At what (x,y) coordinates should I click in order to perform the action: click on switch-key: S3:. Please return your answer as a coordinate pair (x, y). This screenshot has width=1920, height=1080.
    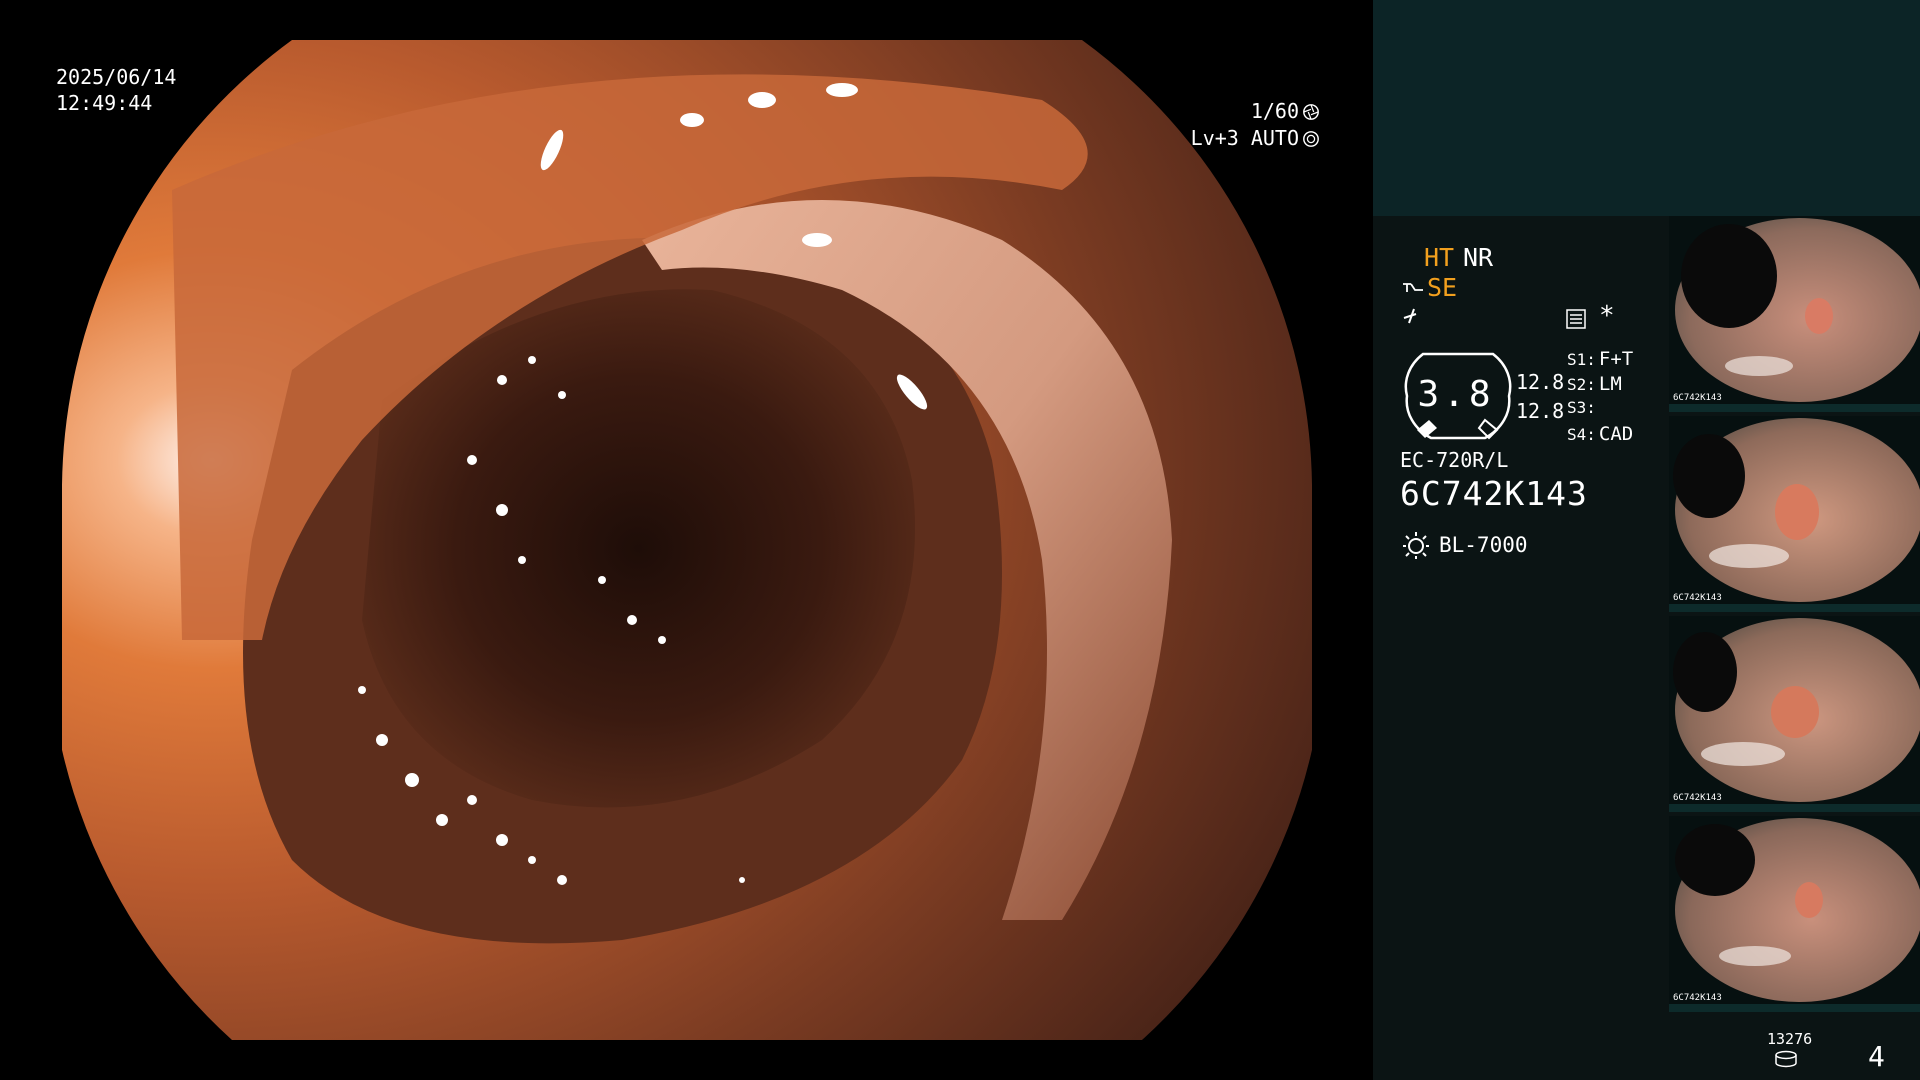
    Looking at the image, I should click on (1581, 407).